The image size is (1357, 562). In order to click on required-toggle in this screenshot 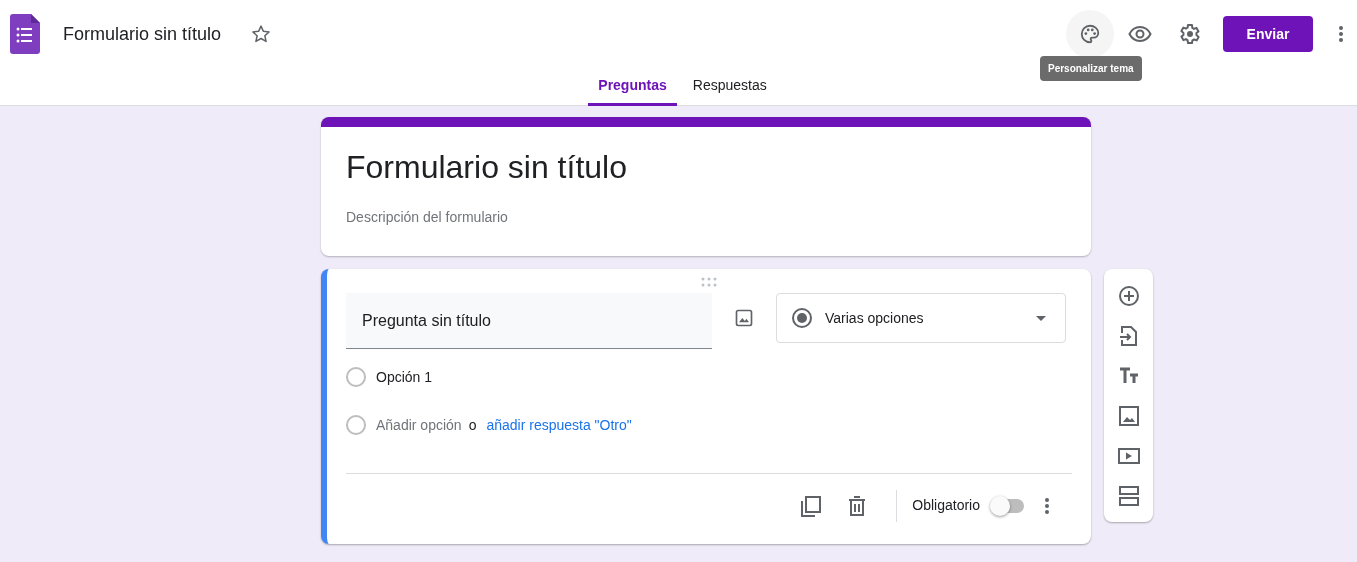, I will do `click(1008, 505)`.